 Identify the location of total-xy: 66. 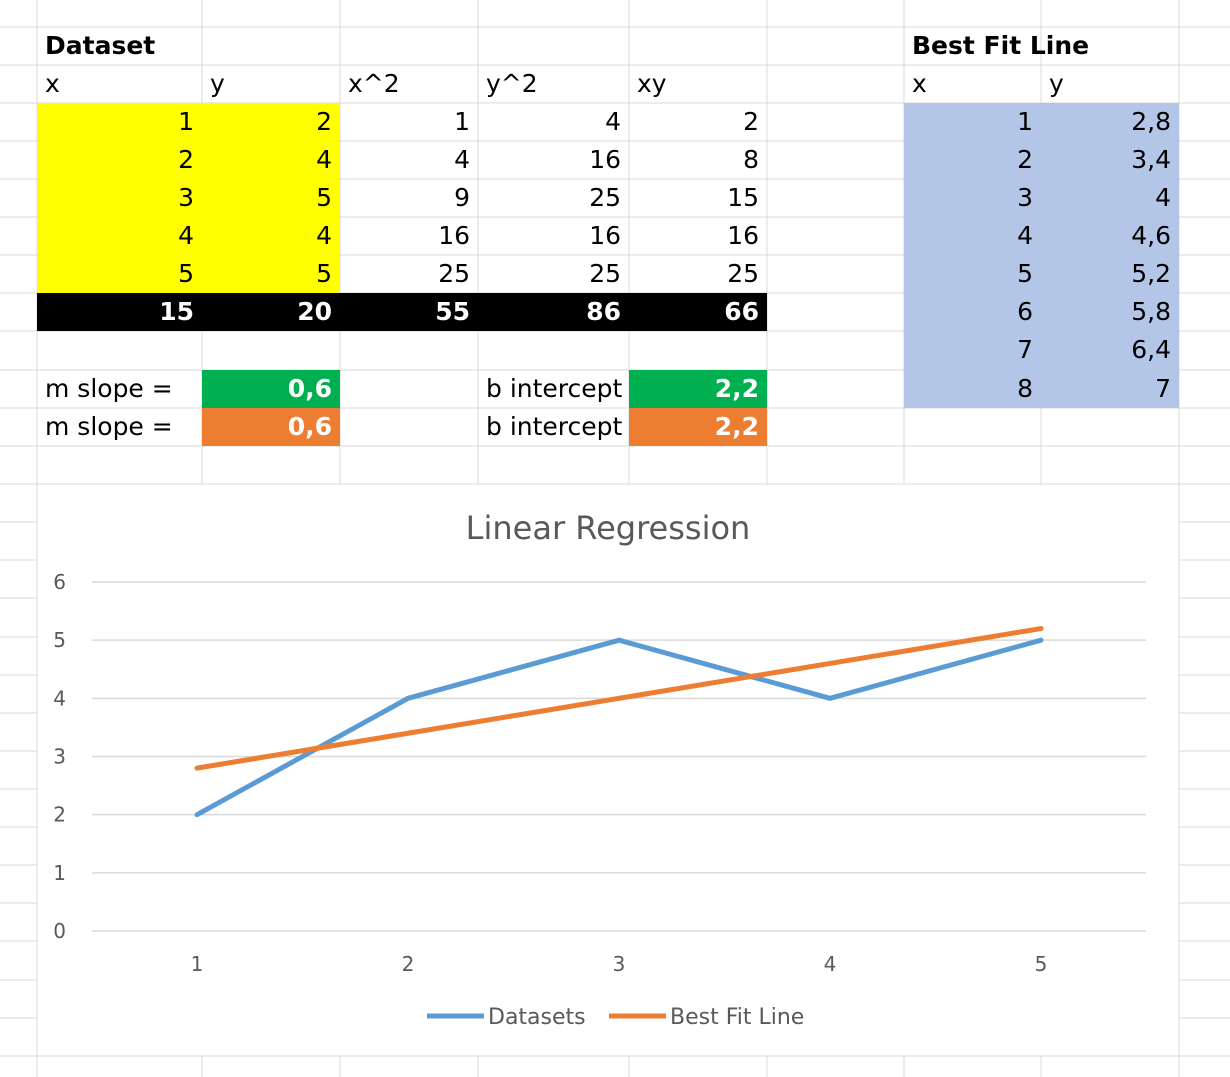
(698, 312).